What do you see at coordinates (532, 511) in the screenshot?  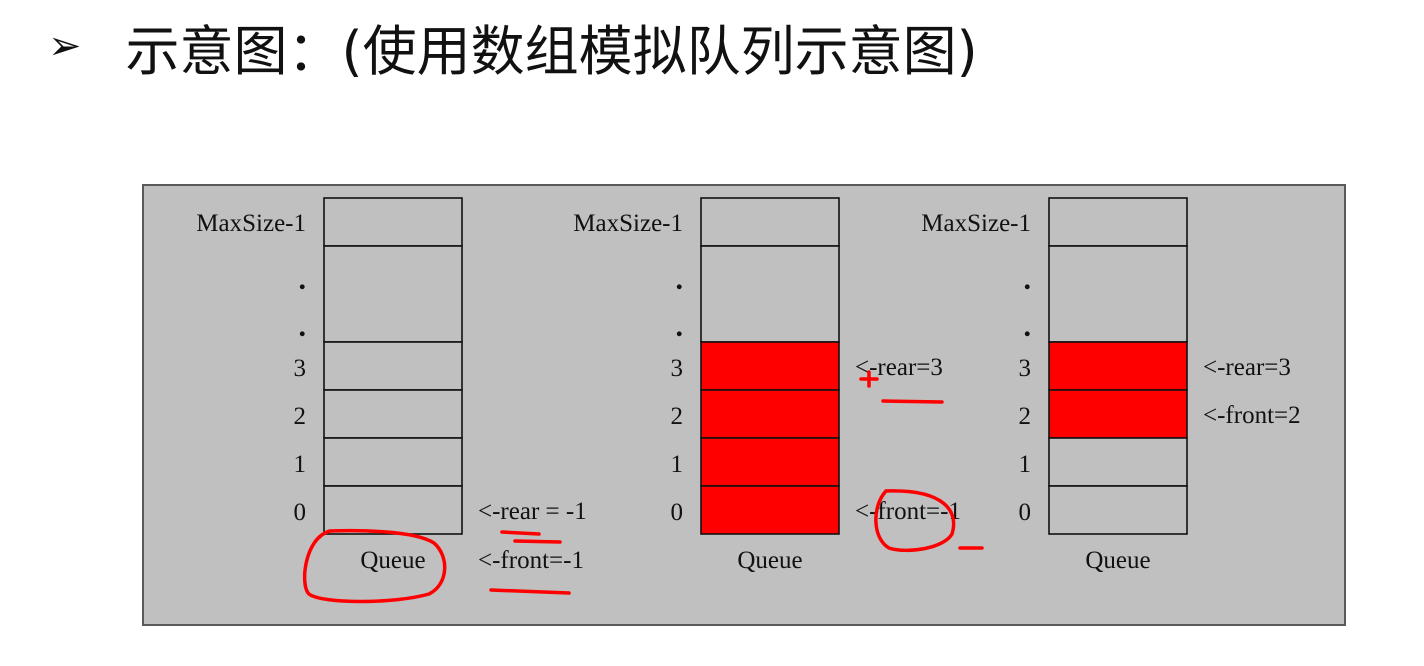 I see `rear-pointer-label: <-rear = -1` at bounding box center [532, 511].